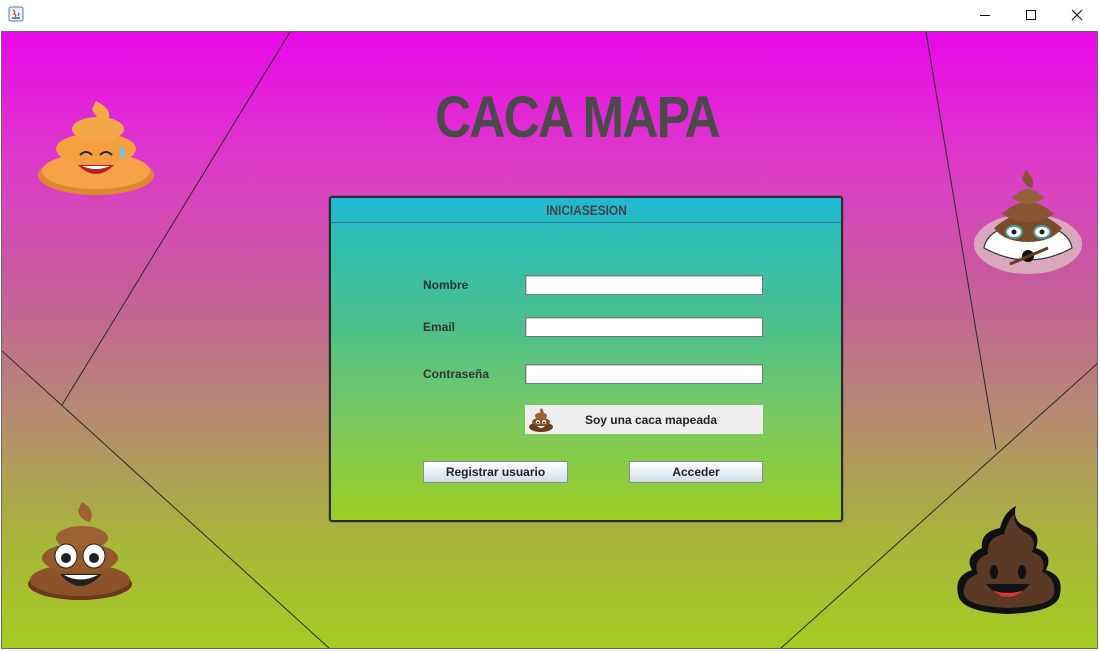 This screenshot has width=1100, height=651. I want to click on cool-poop-emoji, so click(1028, 226).